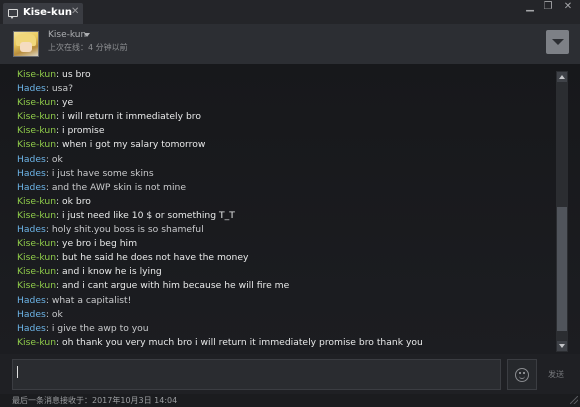 Image resolution: width=580 pixels, height=407 pixels. Describe the element at coordinates (562, 269) in the screenshot. I see `scroll-thumb` at that location.